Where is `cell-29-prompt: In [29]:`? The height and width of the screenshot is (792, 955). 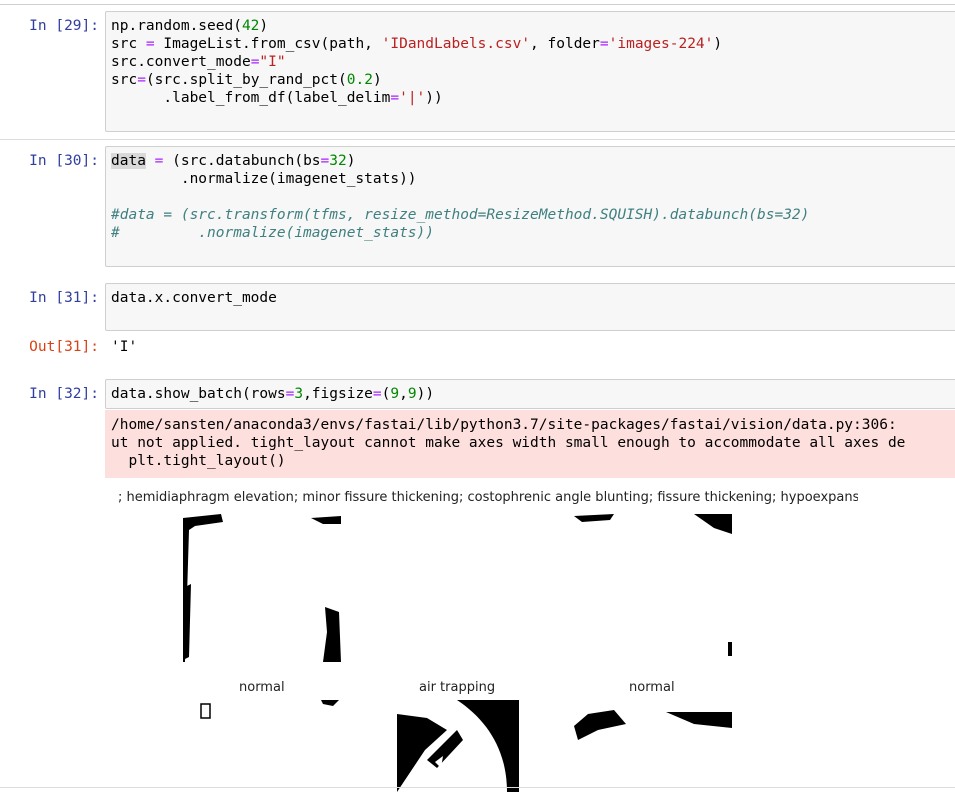 cell-29-prompt: In [29]: is located at coordinates (64, 26).